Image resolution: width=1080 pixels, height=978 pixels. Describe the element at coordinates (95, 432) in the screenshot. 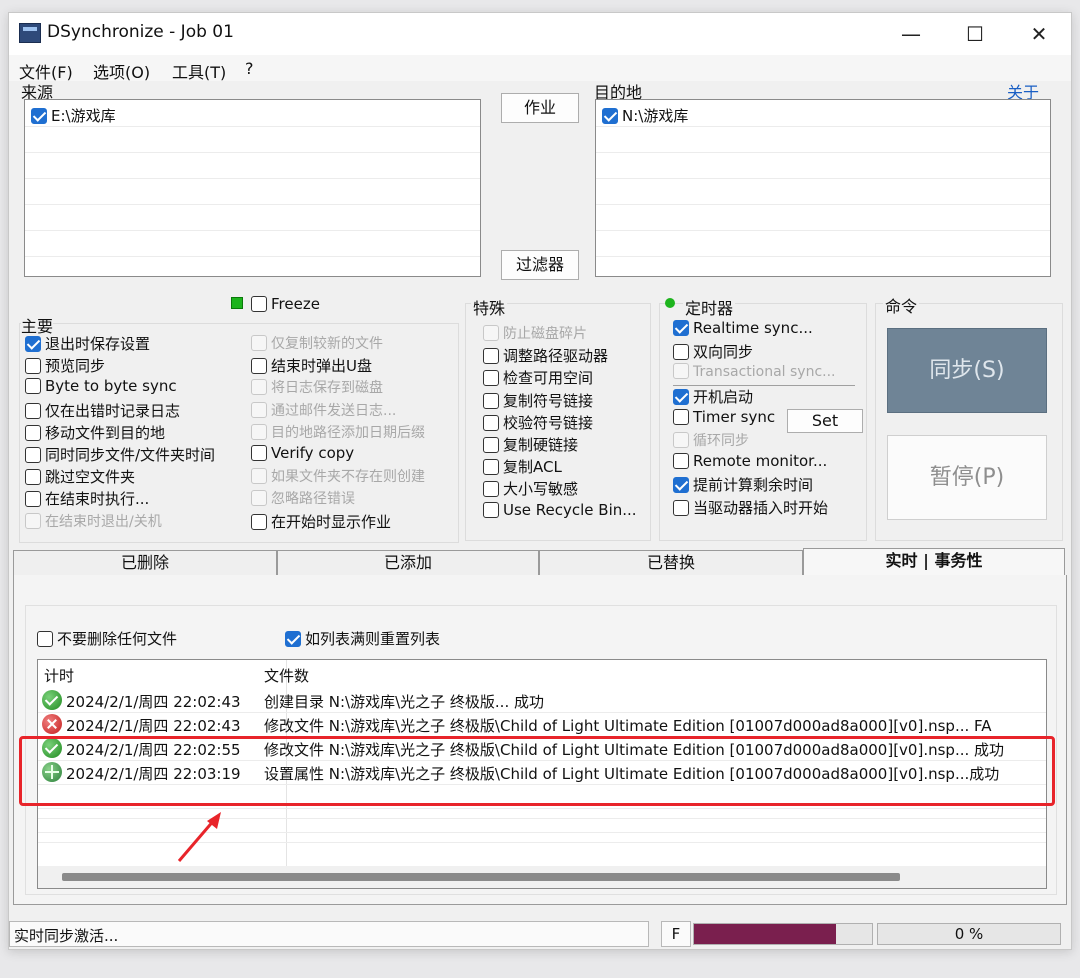

I see `main-left-option-4: 移动文件到目的地` at that location.